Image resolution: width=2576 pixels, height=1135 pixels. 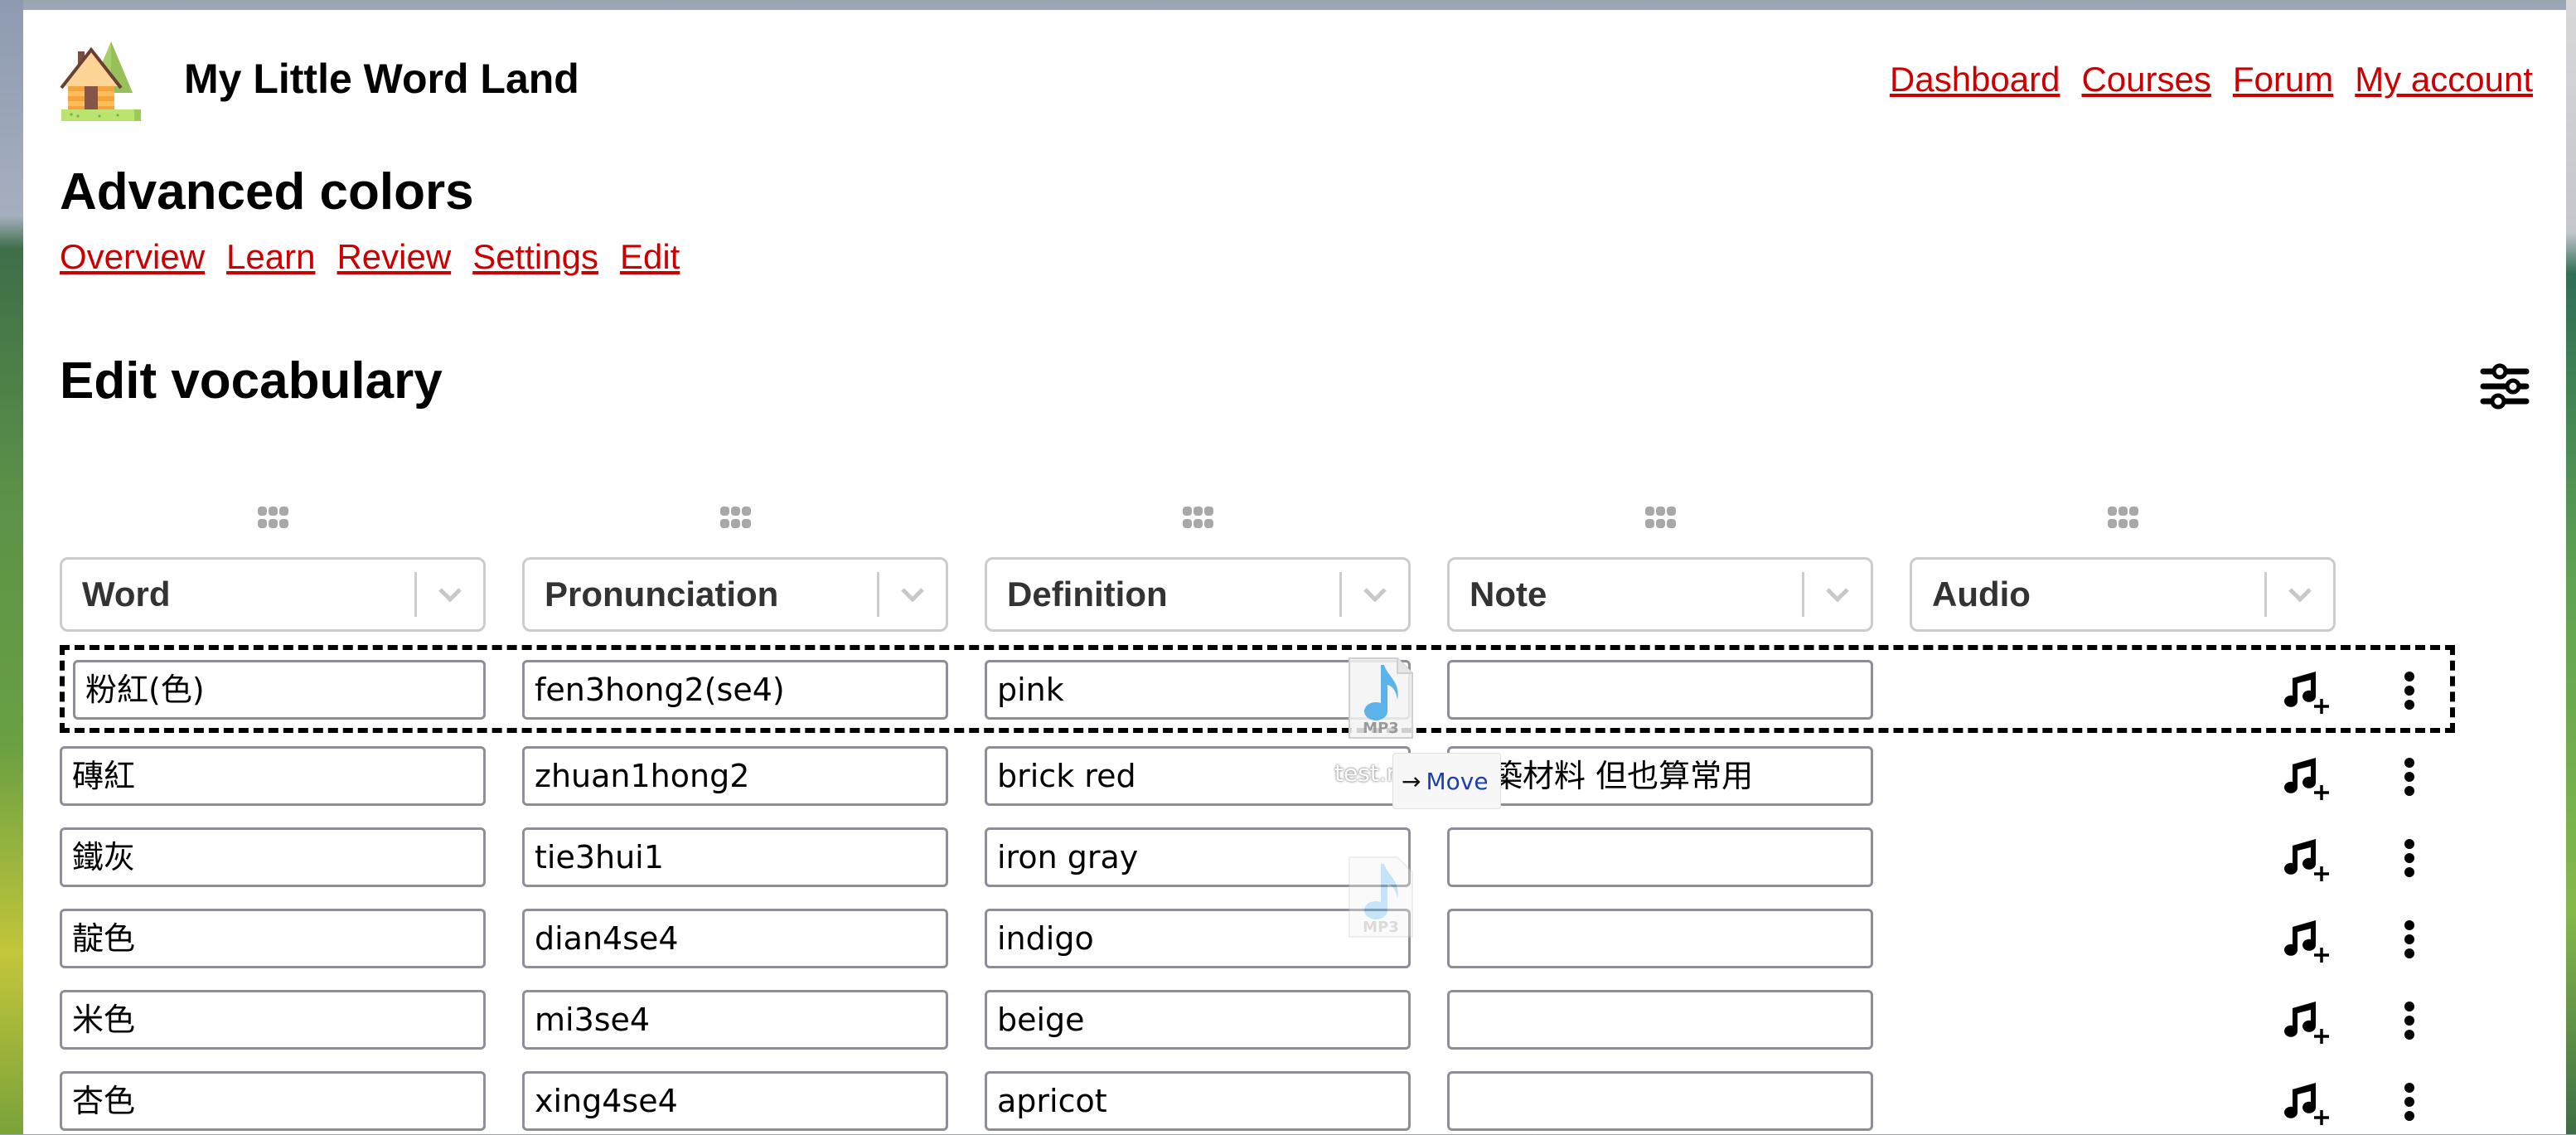 I want to click on column-header-pronunciation: Pronunciation, so click(x=735, y=594).